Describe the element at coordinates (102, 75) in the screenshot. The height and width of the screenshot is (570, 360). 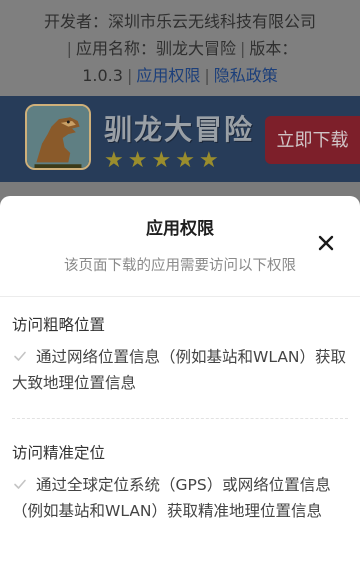
I see `version-value: 1.0.3` at that location.